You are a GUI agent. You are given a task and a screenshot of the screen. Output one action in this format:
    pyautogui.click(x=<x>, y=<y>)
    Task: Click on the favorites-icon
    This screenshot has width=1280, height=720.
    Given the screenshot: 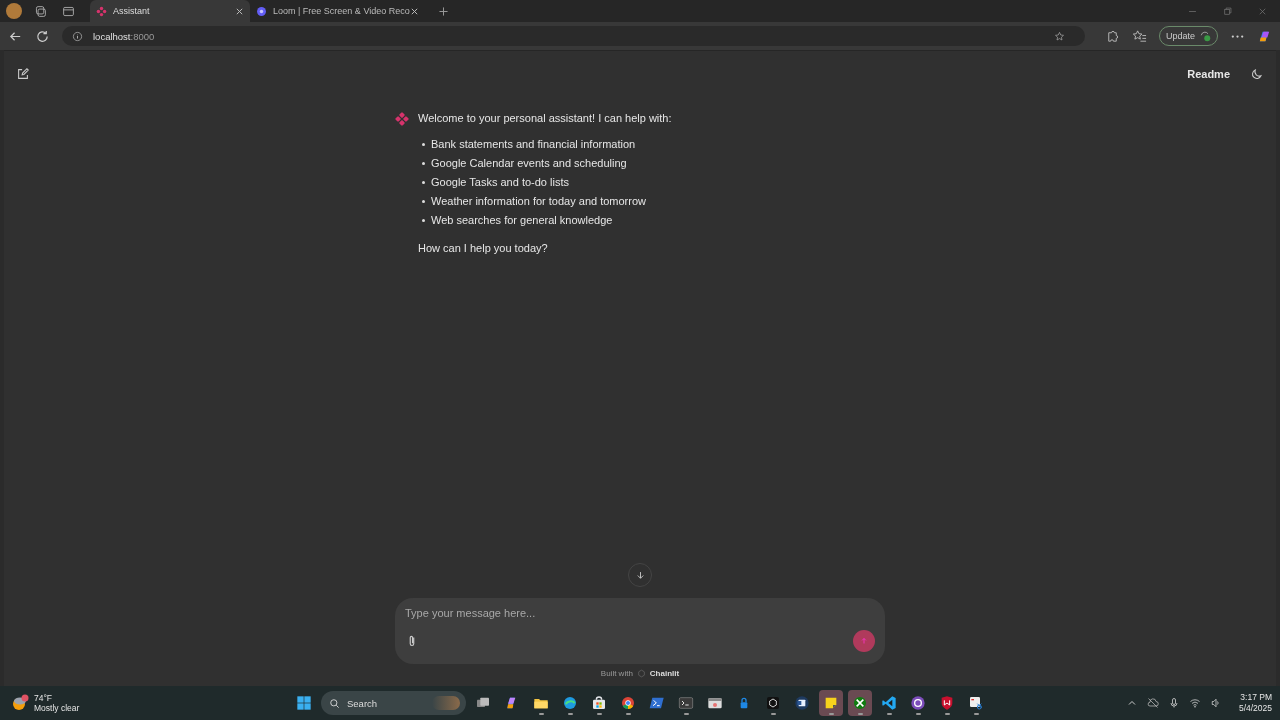 What is the action you would take?
    pyautogui.click(x=1139, y=36)
    